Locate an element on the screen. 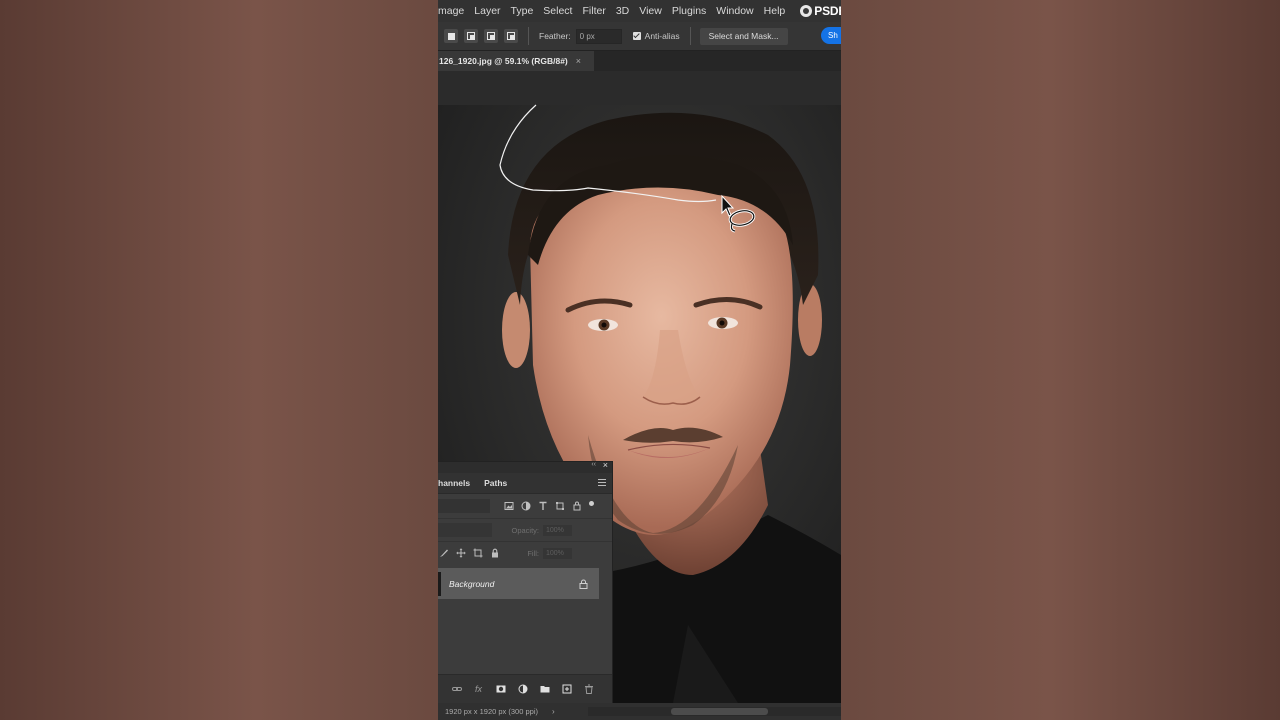 This screenshot has height=720, width=1280. delete-layer-trash-icon is located at coordinates (588, 689).